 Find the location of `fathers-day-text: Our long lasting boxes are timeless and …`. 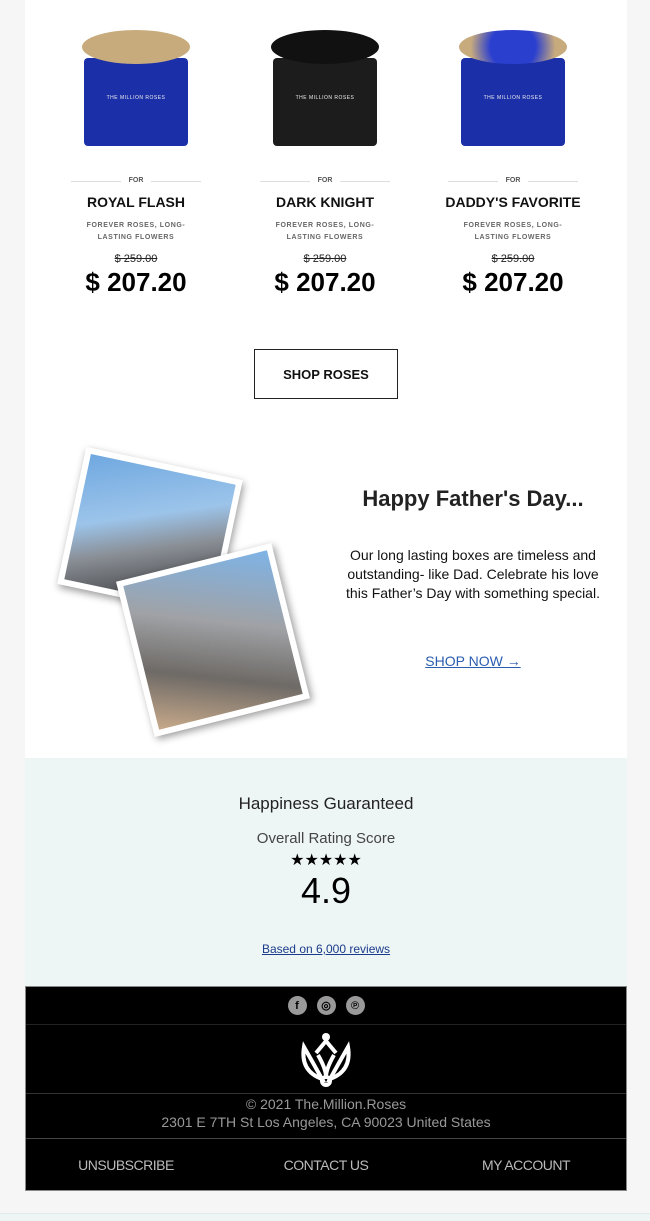

fathers-day-text: Our long lasting boxes are timeless and … is located at coordinates (473, 574).